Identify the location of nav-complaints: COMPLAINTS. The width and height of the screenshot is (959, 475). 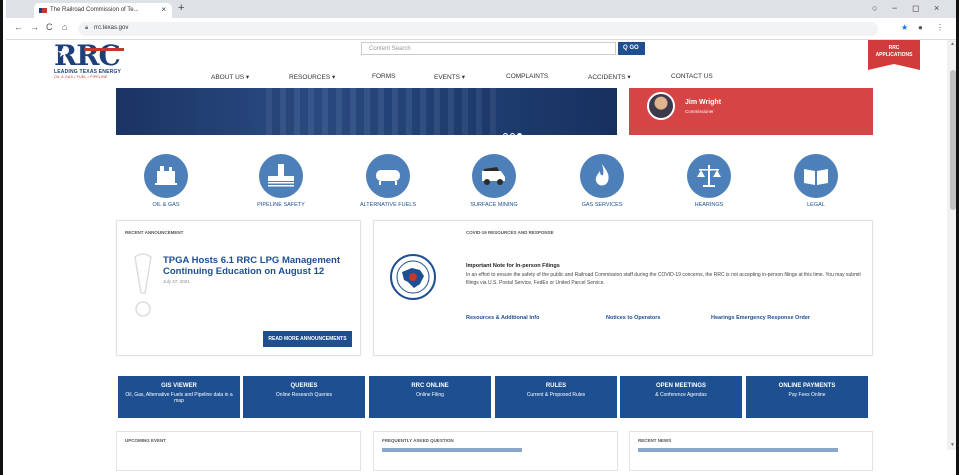
(527, 76).